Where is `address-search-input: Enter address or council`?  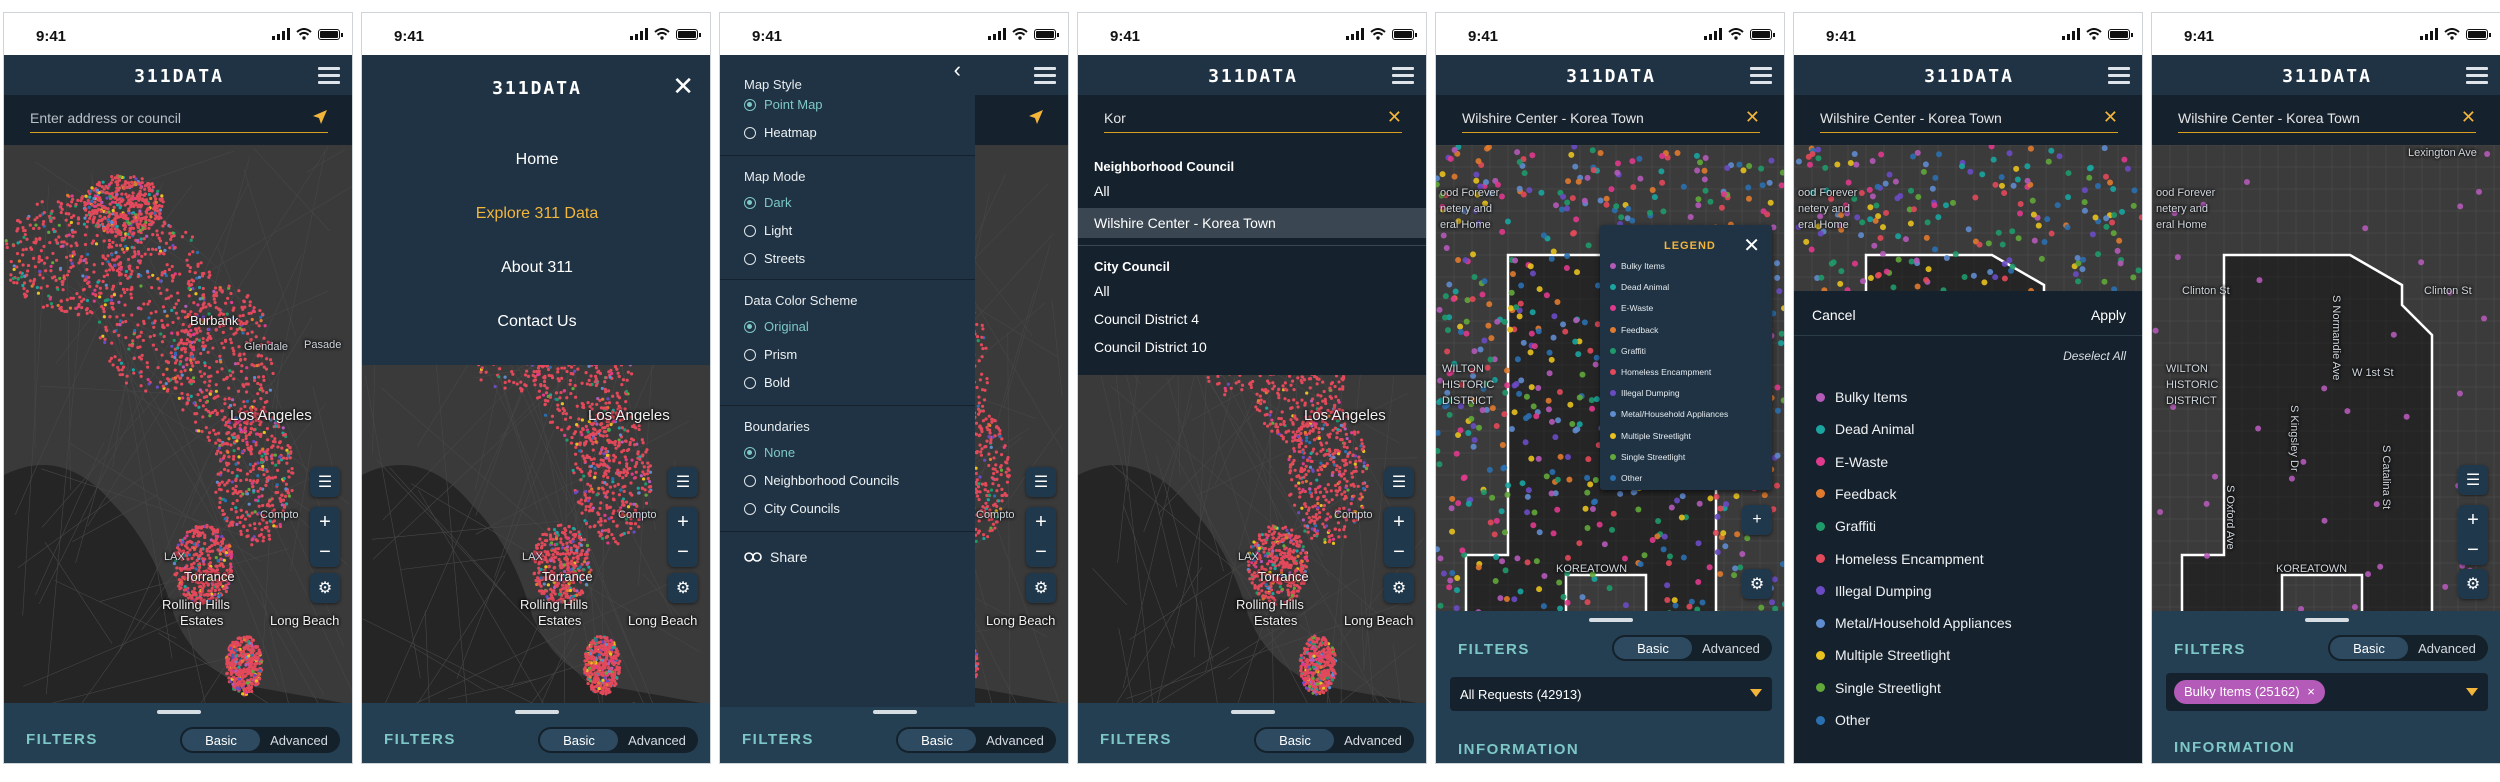 address-search-input: Enter address or council is located at coordinates (179, 120).